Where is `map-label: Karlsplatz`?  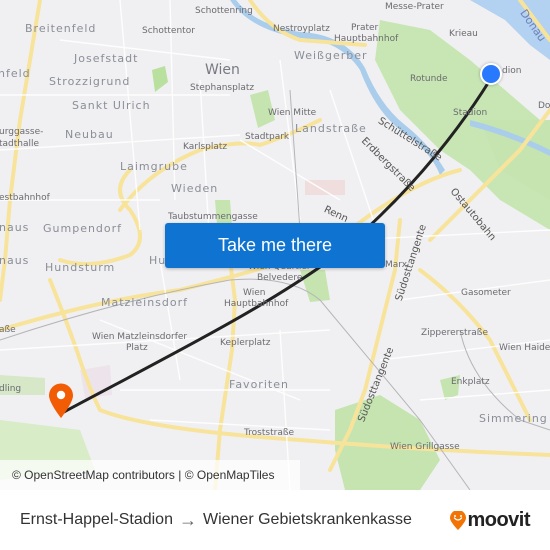 map-label: Karlsplatz is located at coordinates (205, 147).